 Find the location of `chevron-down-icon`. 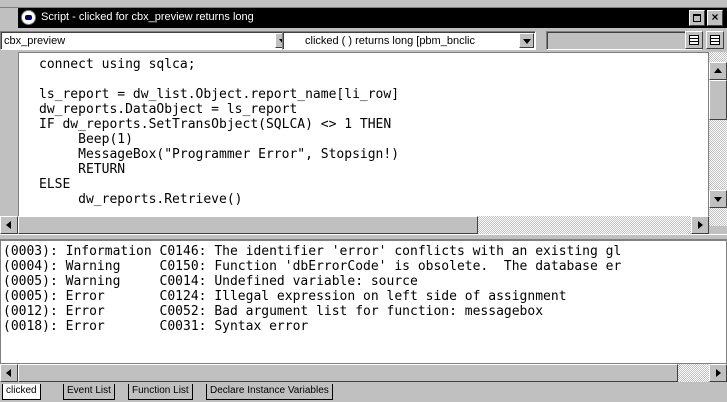

chevron-down-icon is located at coordinates (526, 40).